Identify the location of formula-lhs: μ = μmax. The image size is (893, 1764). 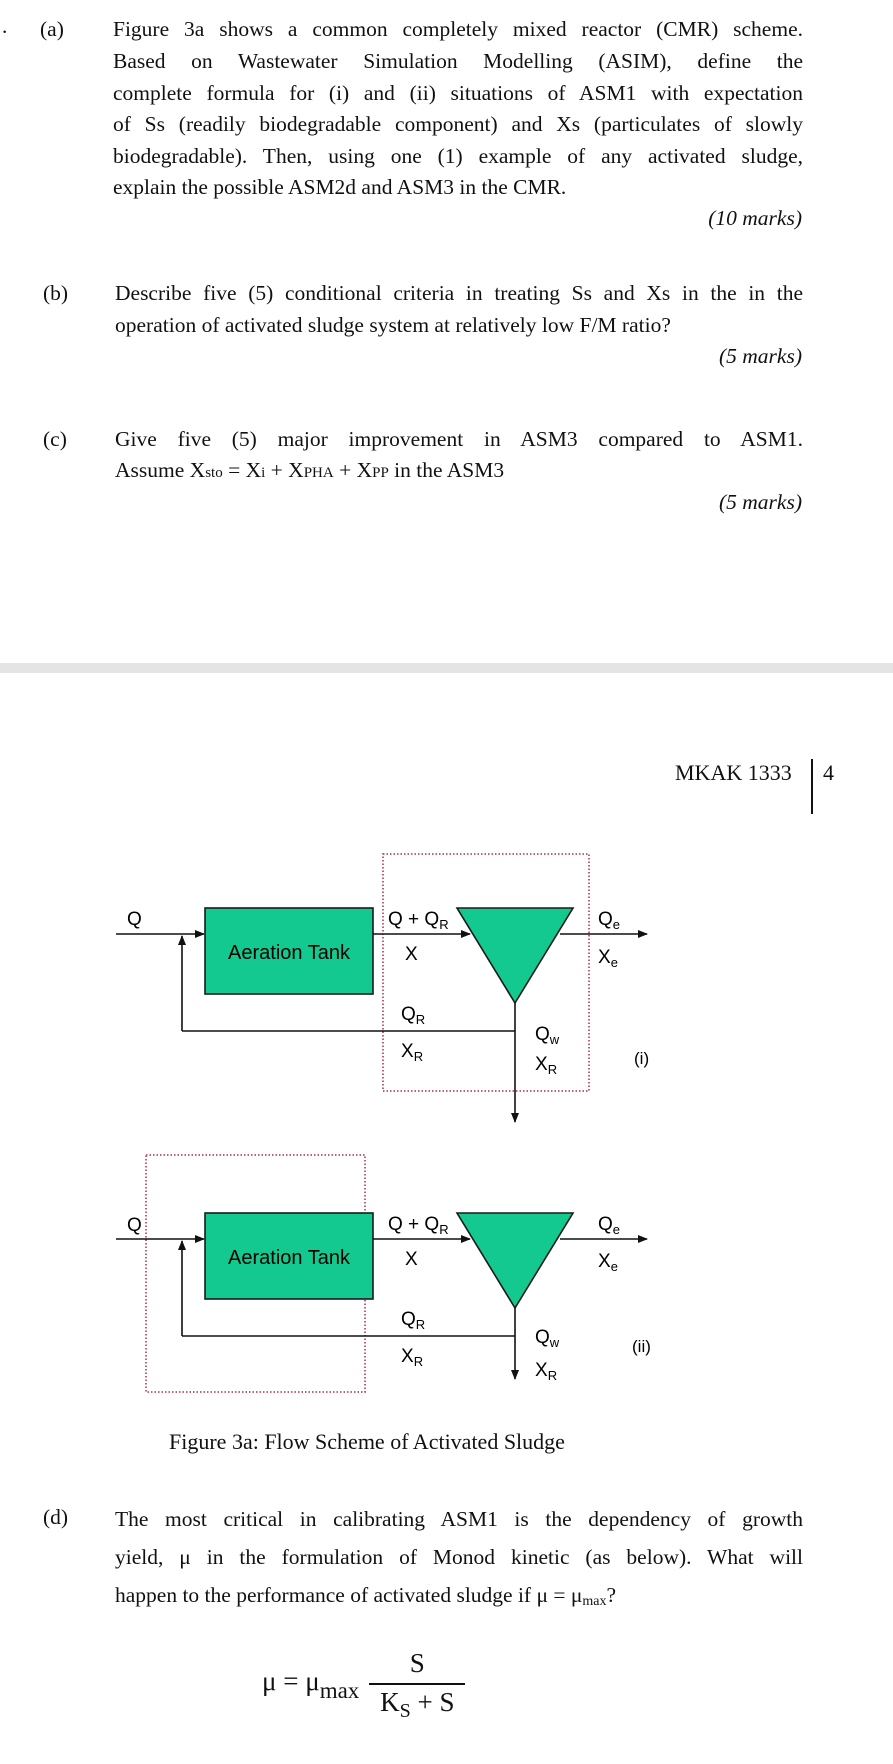
(310, 1685).